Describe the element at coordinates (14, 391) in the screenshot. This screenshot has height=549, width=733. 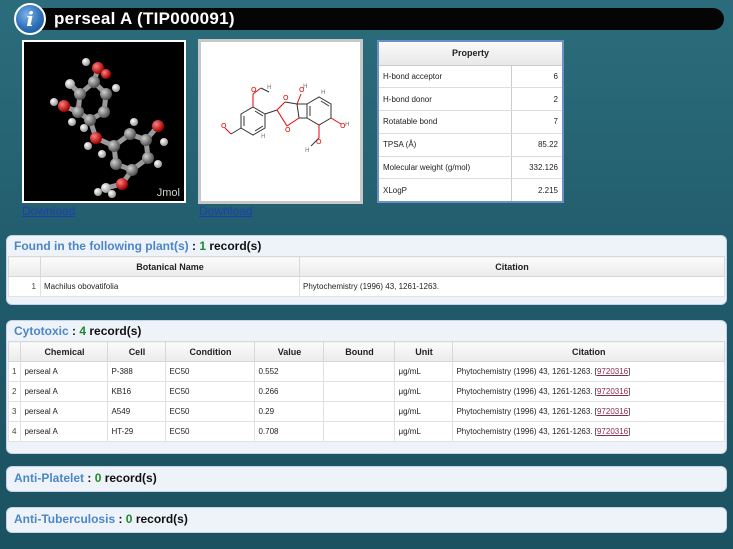
I see `row-index: 2` at that location.